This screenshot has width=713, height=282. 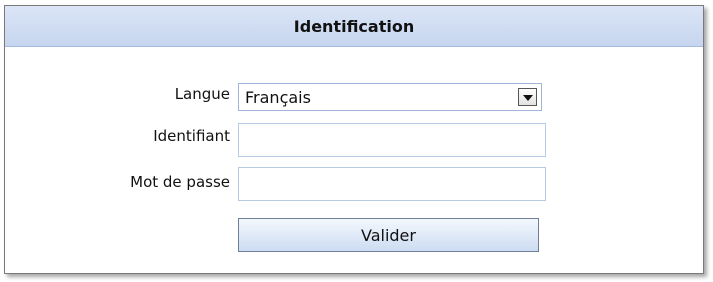 I want to click on dropdown-button, so click(x=527, y=97).